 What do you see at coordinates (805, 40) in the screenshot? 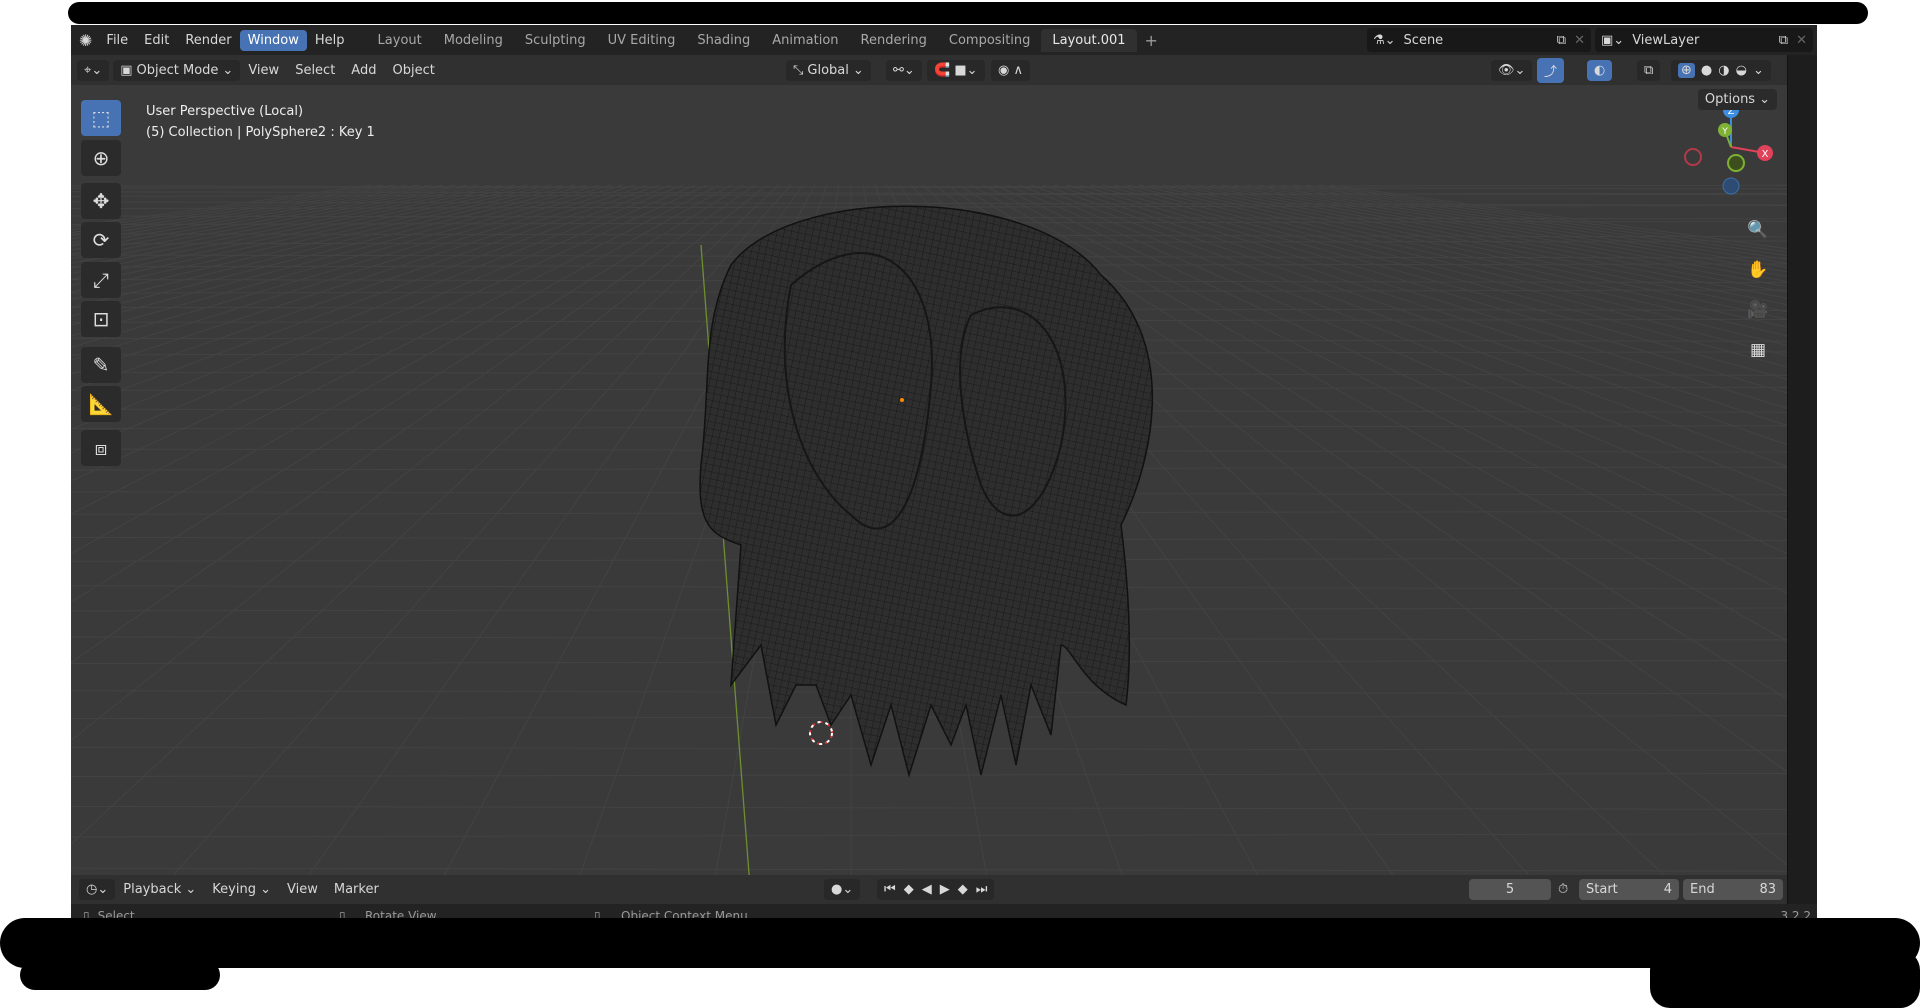
I see `tab-animation: Animation` at bounding box center [805, 40].